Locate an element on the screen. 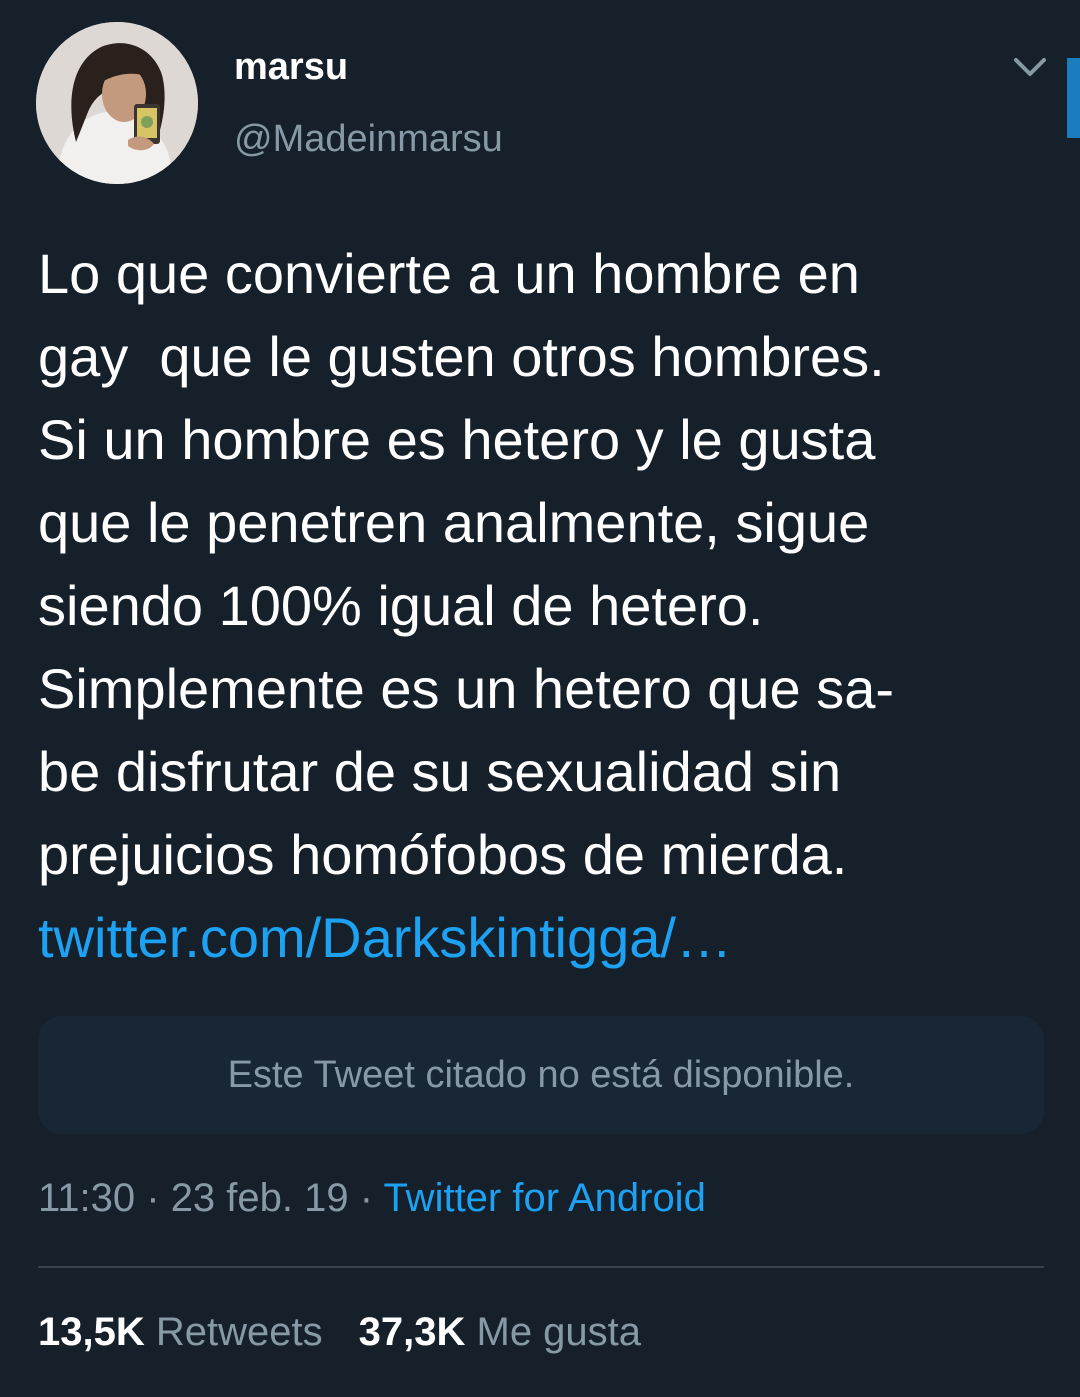 The image size is (1080, 1397). quoted-tweet-card: Este Tweet citado no está disponible. is located at coordinates (541, 1075).